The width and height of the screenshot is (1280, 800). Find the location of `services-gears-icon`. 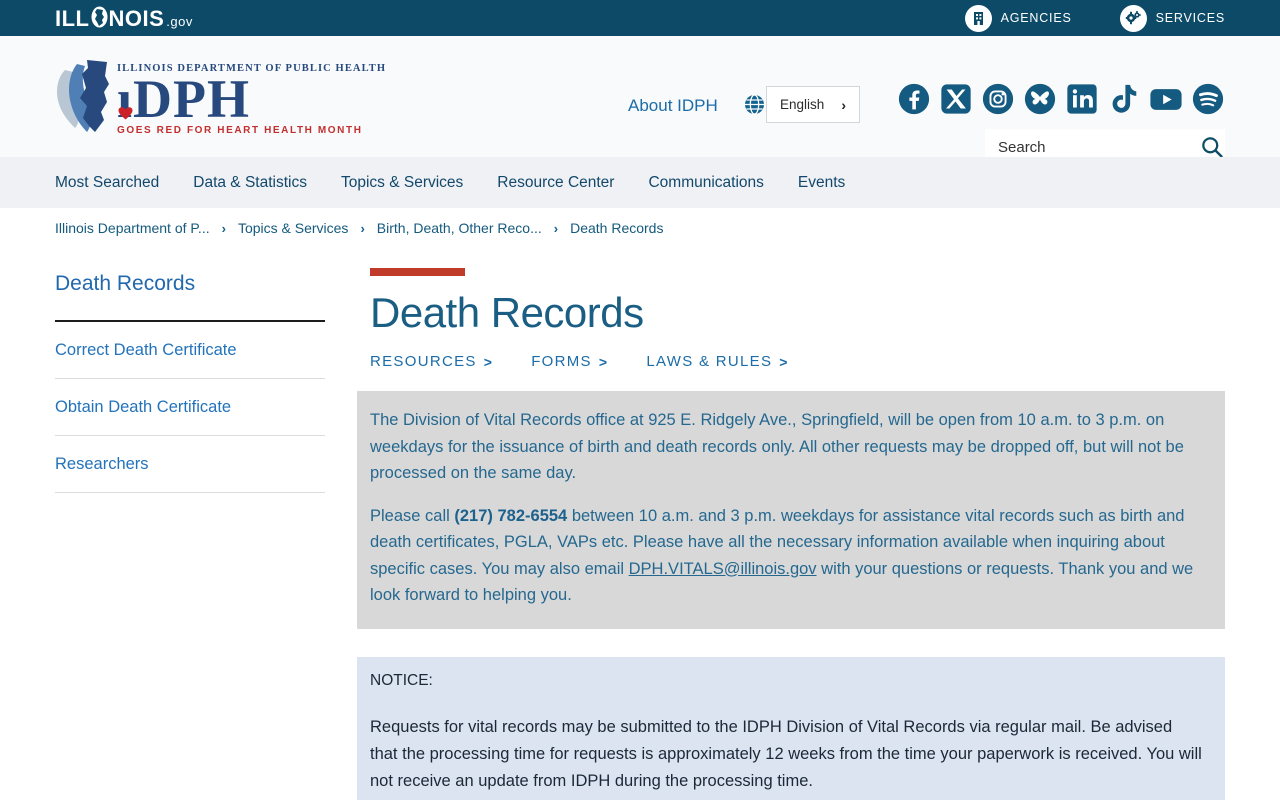

services-gears-icon is located at coordinates (1133, 18).